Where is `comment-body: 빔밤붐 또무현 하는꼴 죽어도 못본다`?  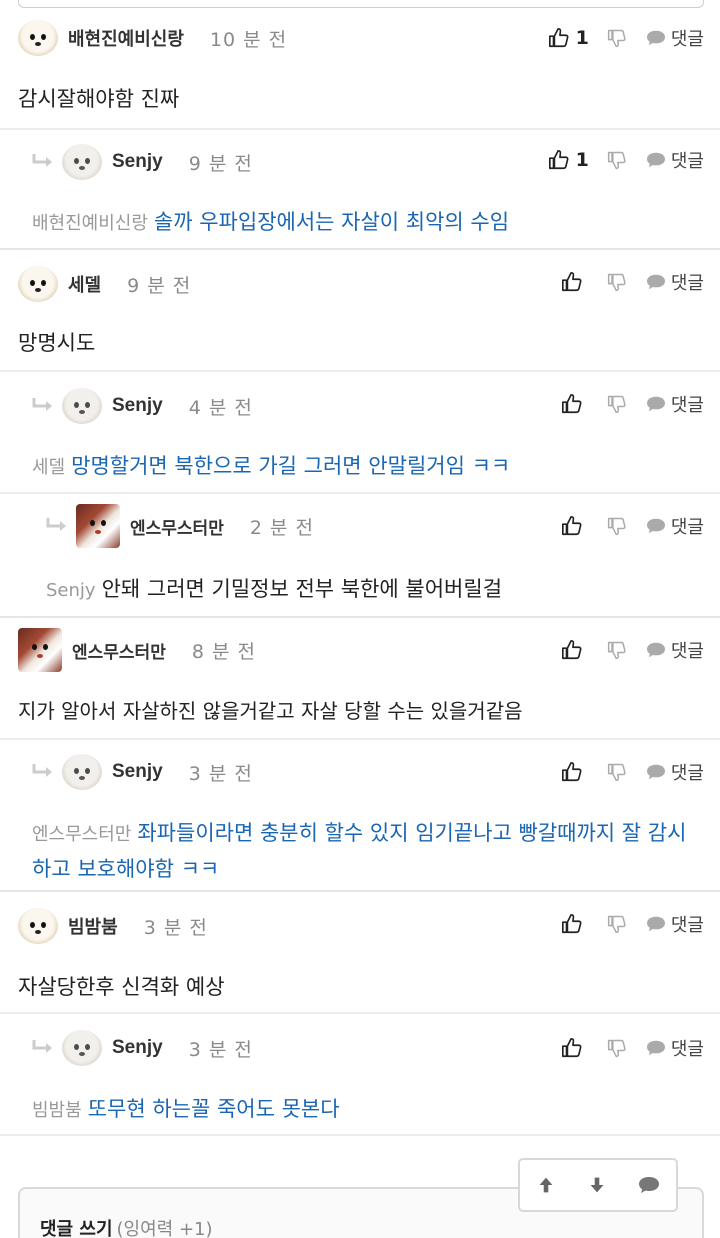
comment-body: 빔밤붐 또무현 하는꼴 죽어도 못본다 is located at coordinates (186, 1110).